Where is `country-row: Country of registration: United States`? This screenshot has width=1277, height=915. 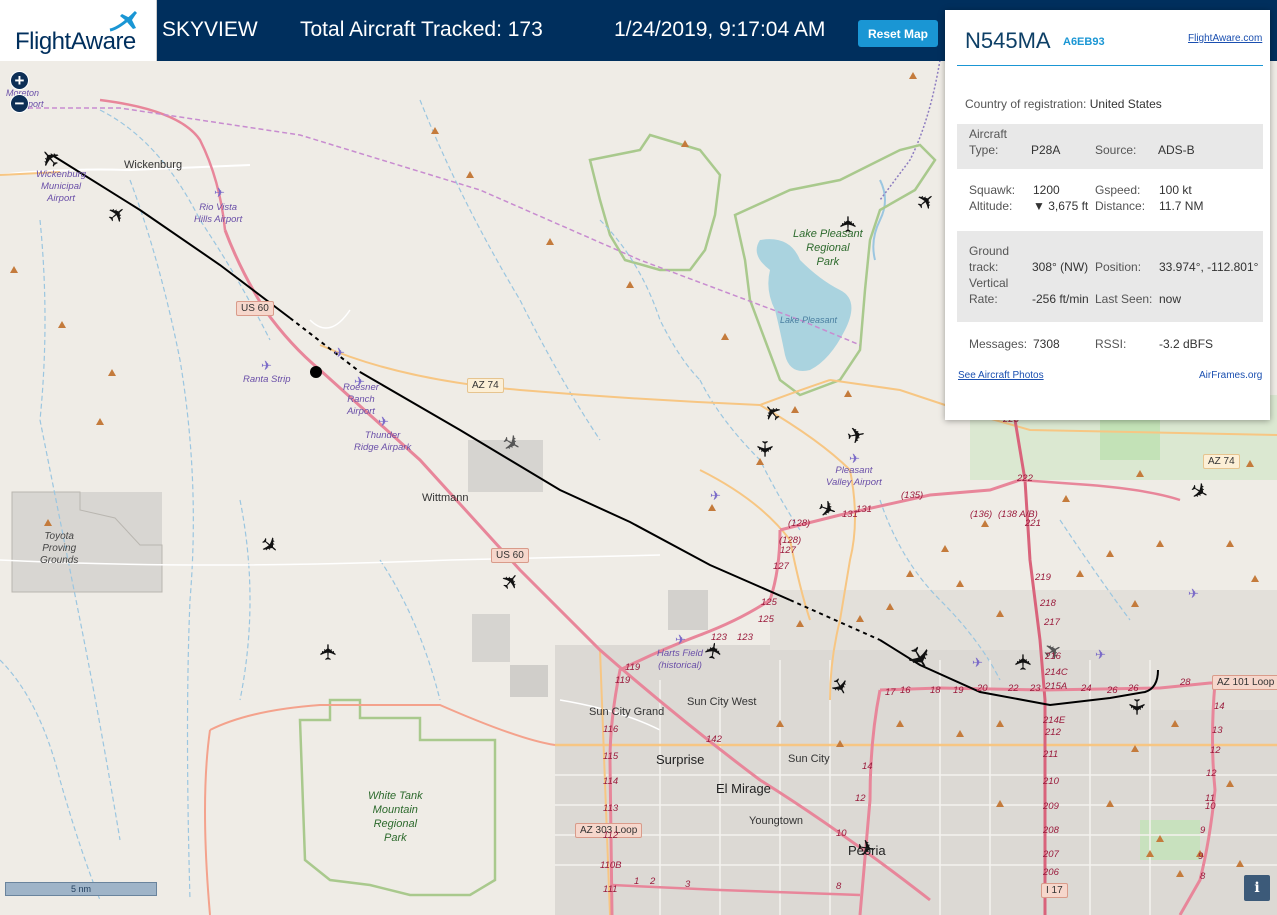
country-row: Country of registration: United States is located at coordinates (1063, 104).